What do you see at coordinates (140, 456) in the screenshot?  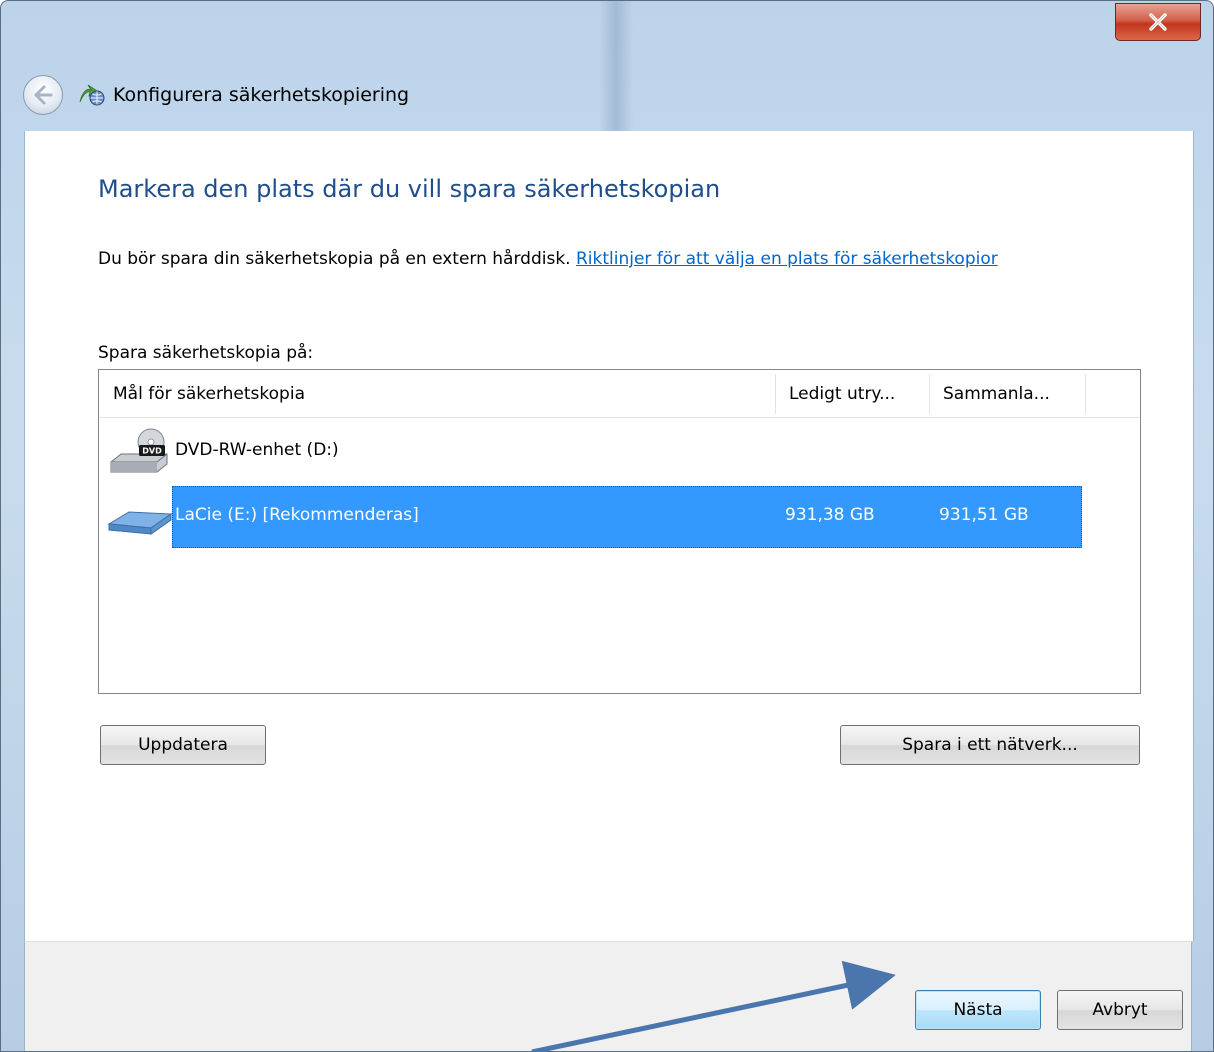 I see `dvd-drive-icon: DVD` at bounding box center [140, 456].